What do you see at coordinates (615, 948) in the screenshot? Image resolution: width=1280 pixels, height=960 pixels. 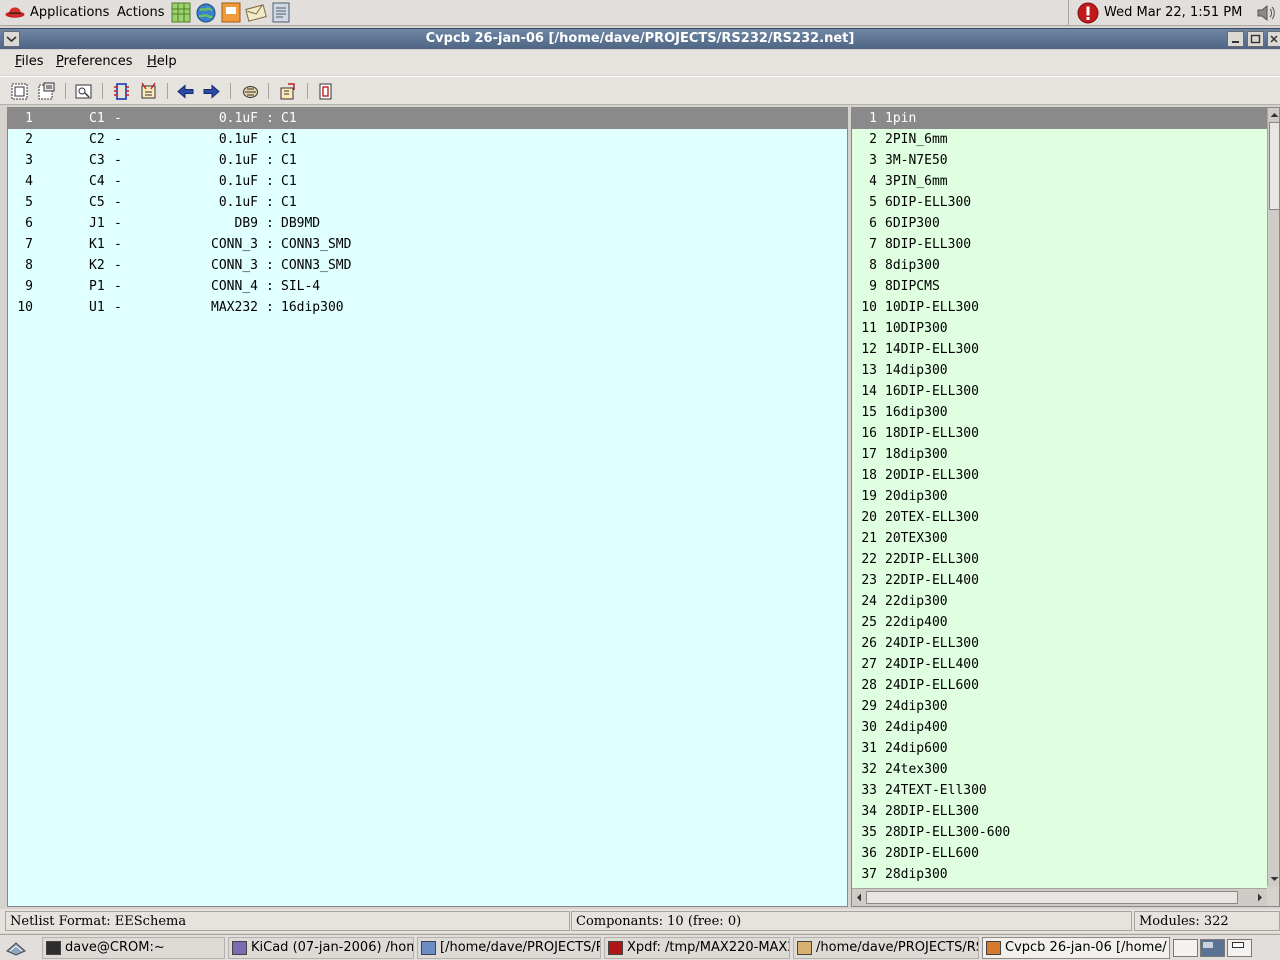 I see `xpdf-icon` at bounding box center [615, 948].